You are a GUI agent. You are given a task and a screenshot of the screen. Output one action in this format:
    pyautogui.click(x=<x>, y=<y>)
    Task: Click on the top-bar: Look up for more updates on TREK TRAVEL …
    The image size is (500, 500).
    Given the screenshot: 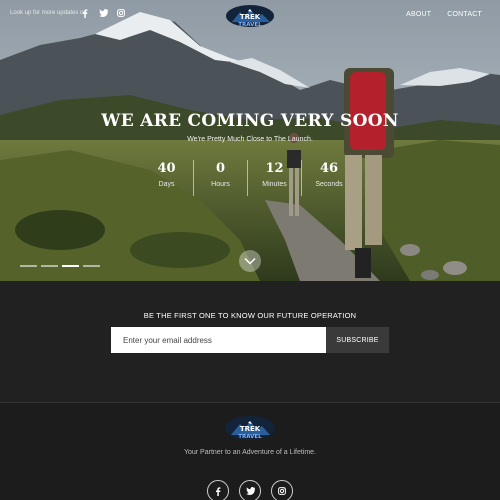 What is the action you would take?
    pyautogui.click(x=250, y=16)
    